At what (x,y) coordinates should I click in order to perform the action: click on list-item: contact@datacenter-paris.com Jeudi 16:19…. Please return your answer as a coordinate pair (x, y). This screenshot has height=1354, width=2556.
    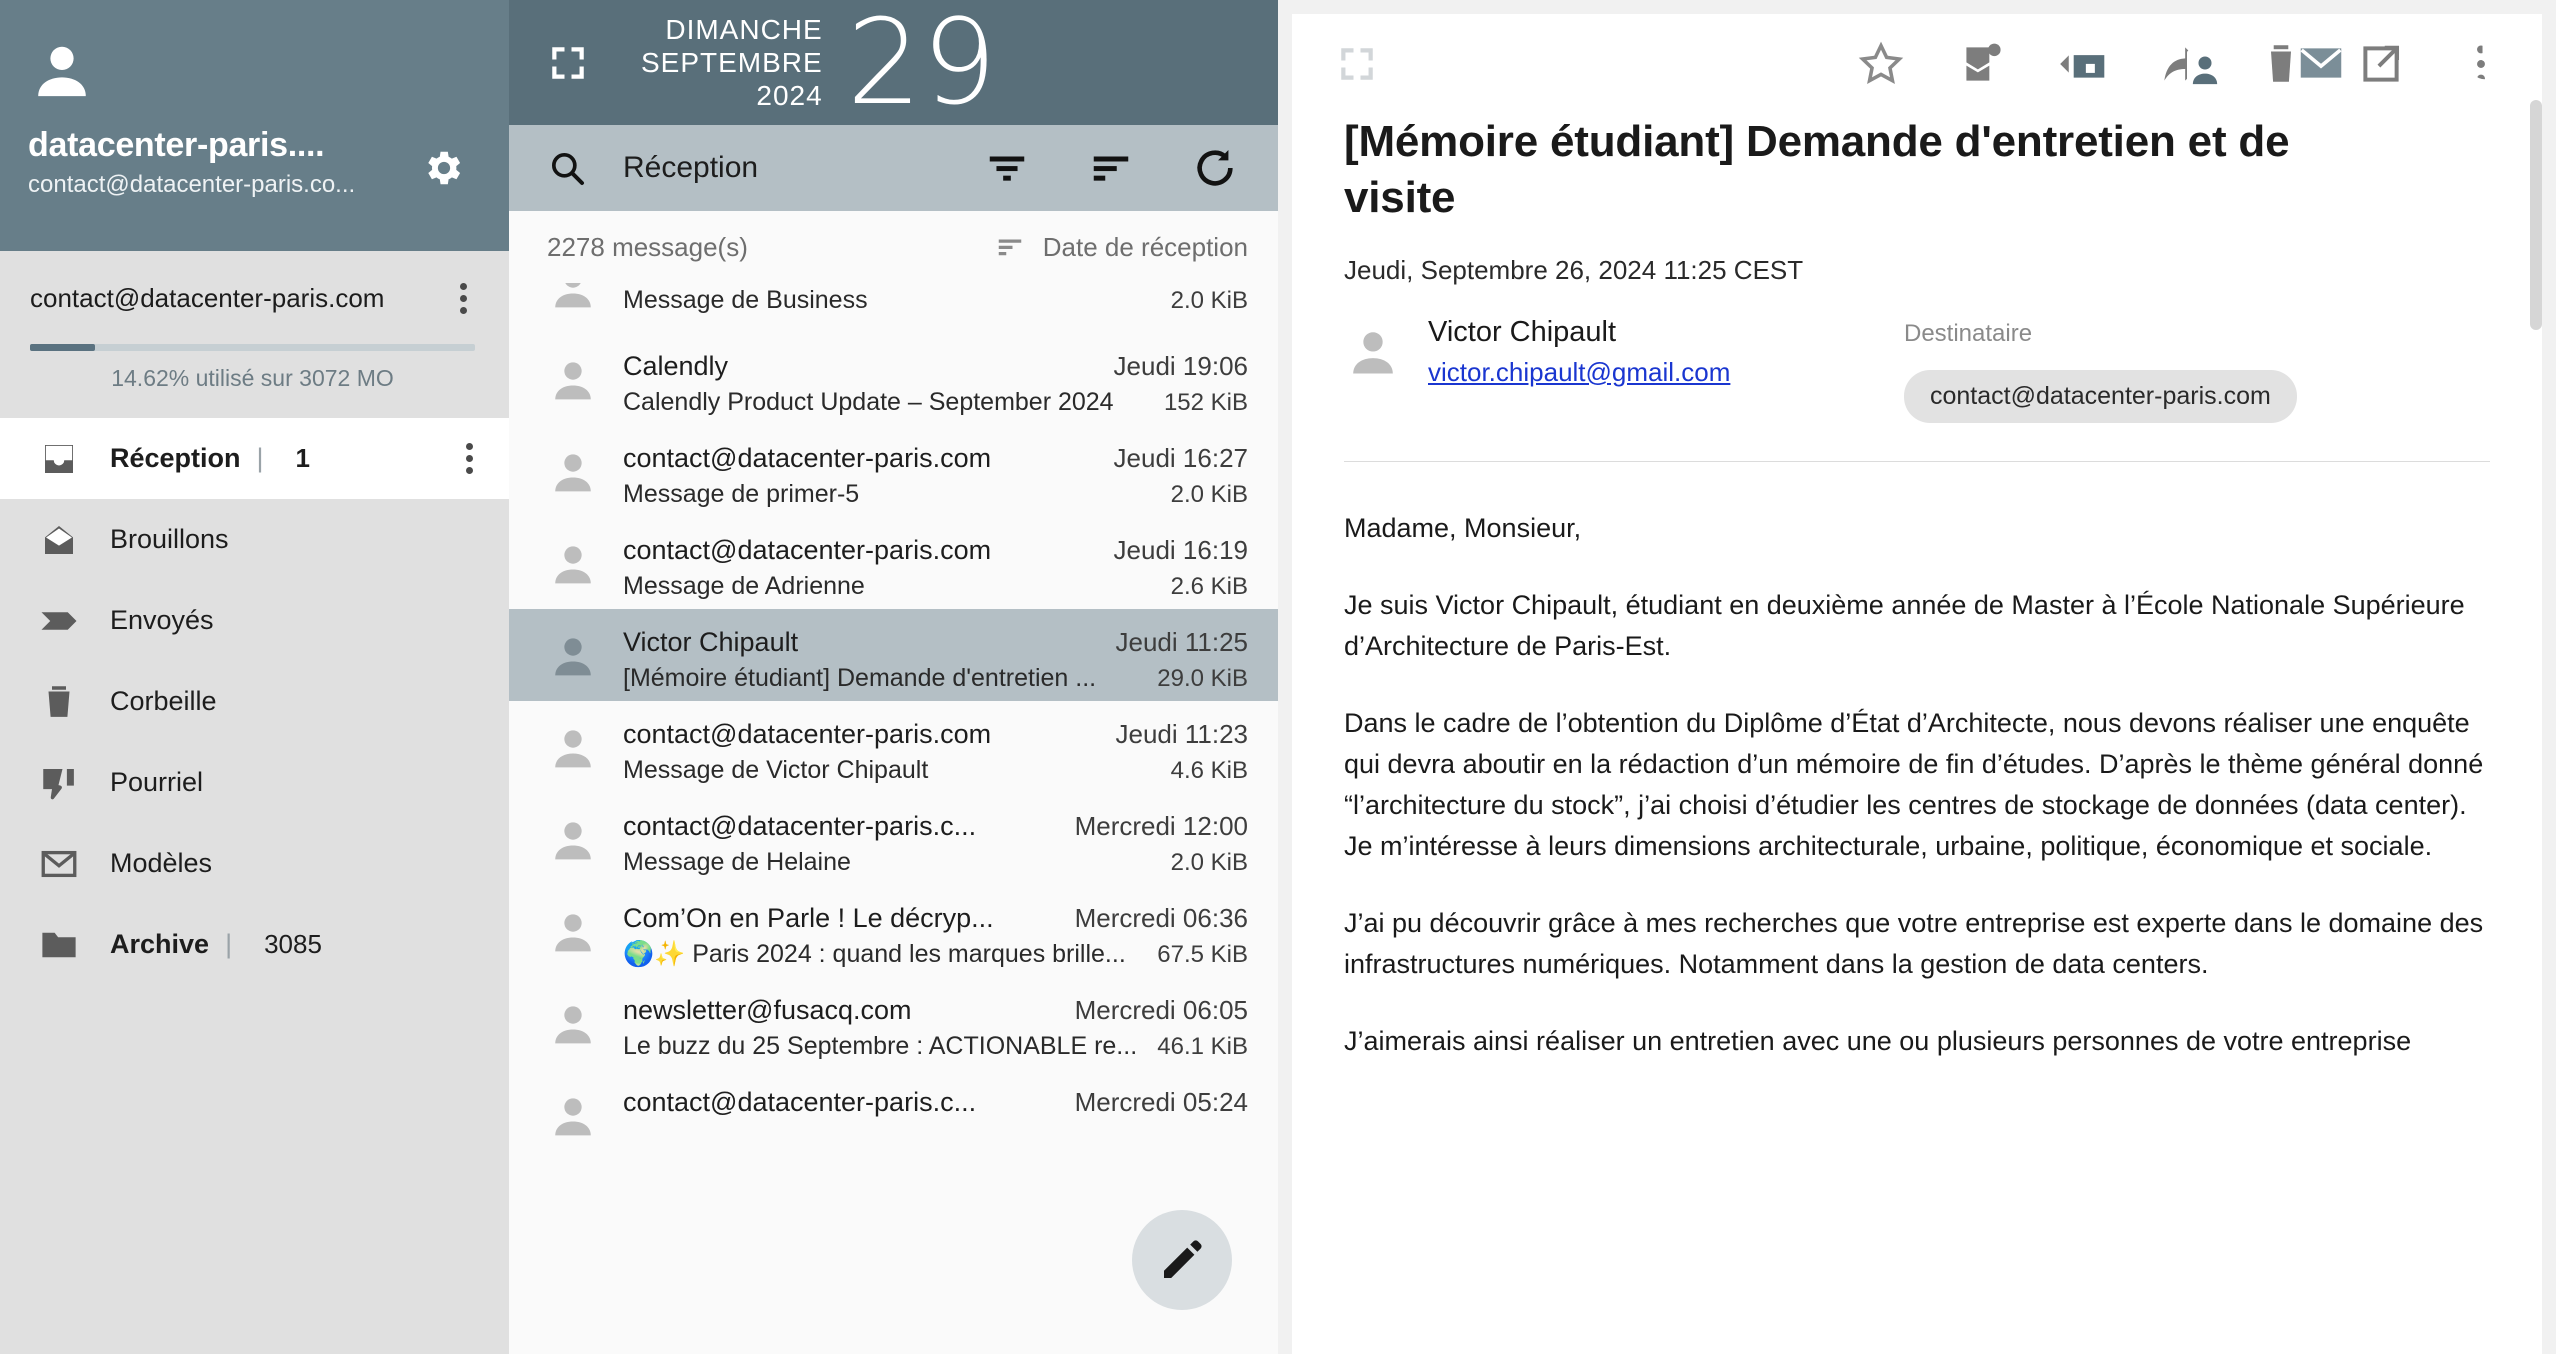
    Looking at the image, I should click on (893, 563).